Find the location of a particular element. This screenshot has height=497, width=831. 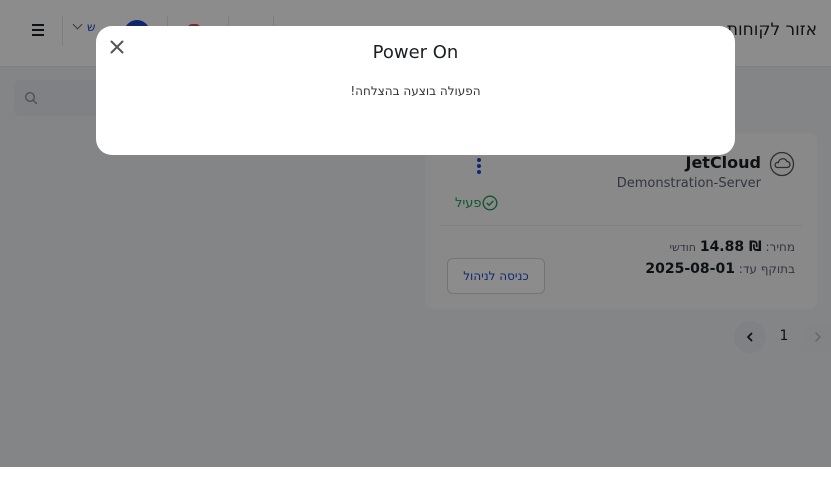

modal-message: הפעולה בוצעה בהצלחה! is located at coordinates (415, 91).